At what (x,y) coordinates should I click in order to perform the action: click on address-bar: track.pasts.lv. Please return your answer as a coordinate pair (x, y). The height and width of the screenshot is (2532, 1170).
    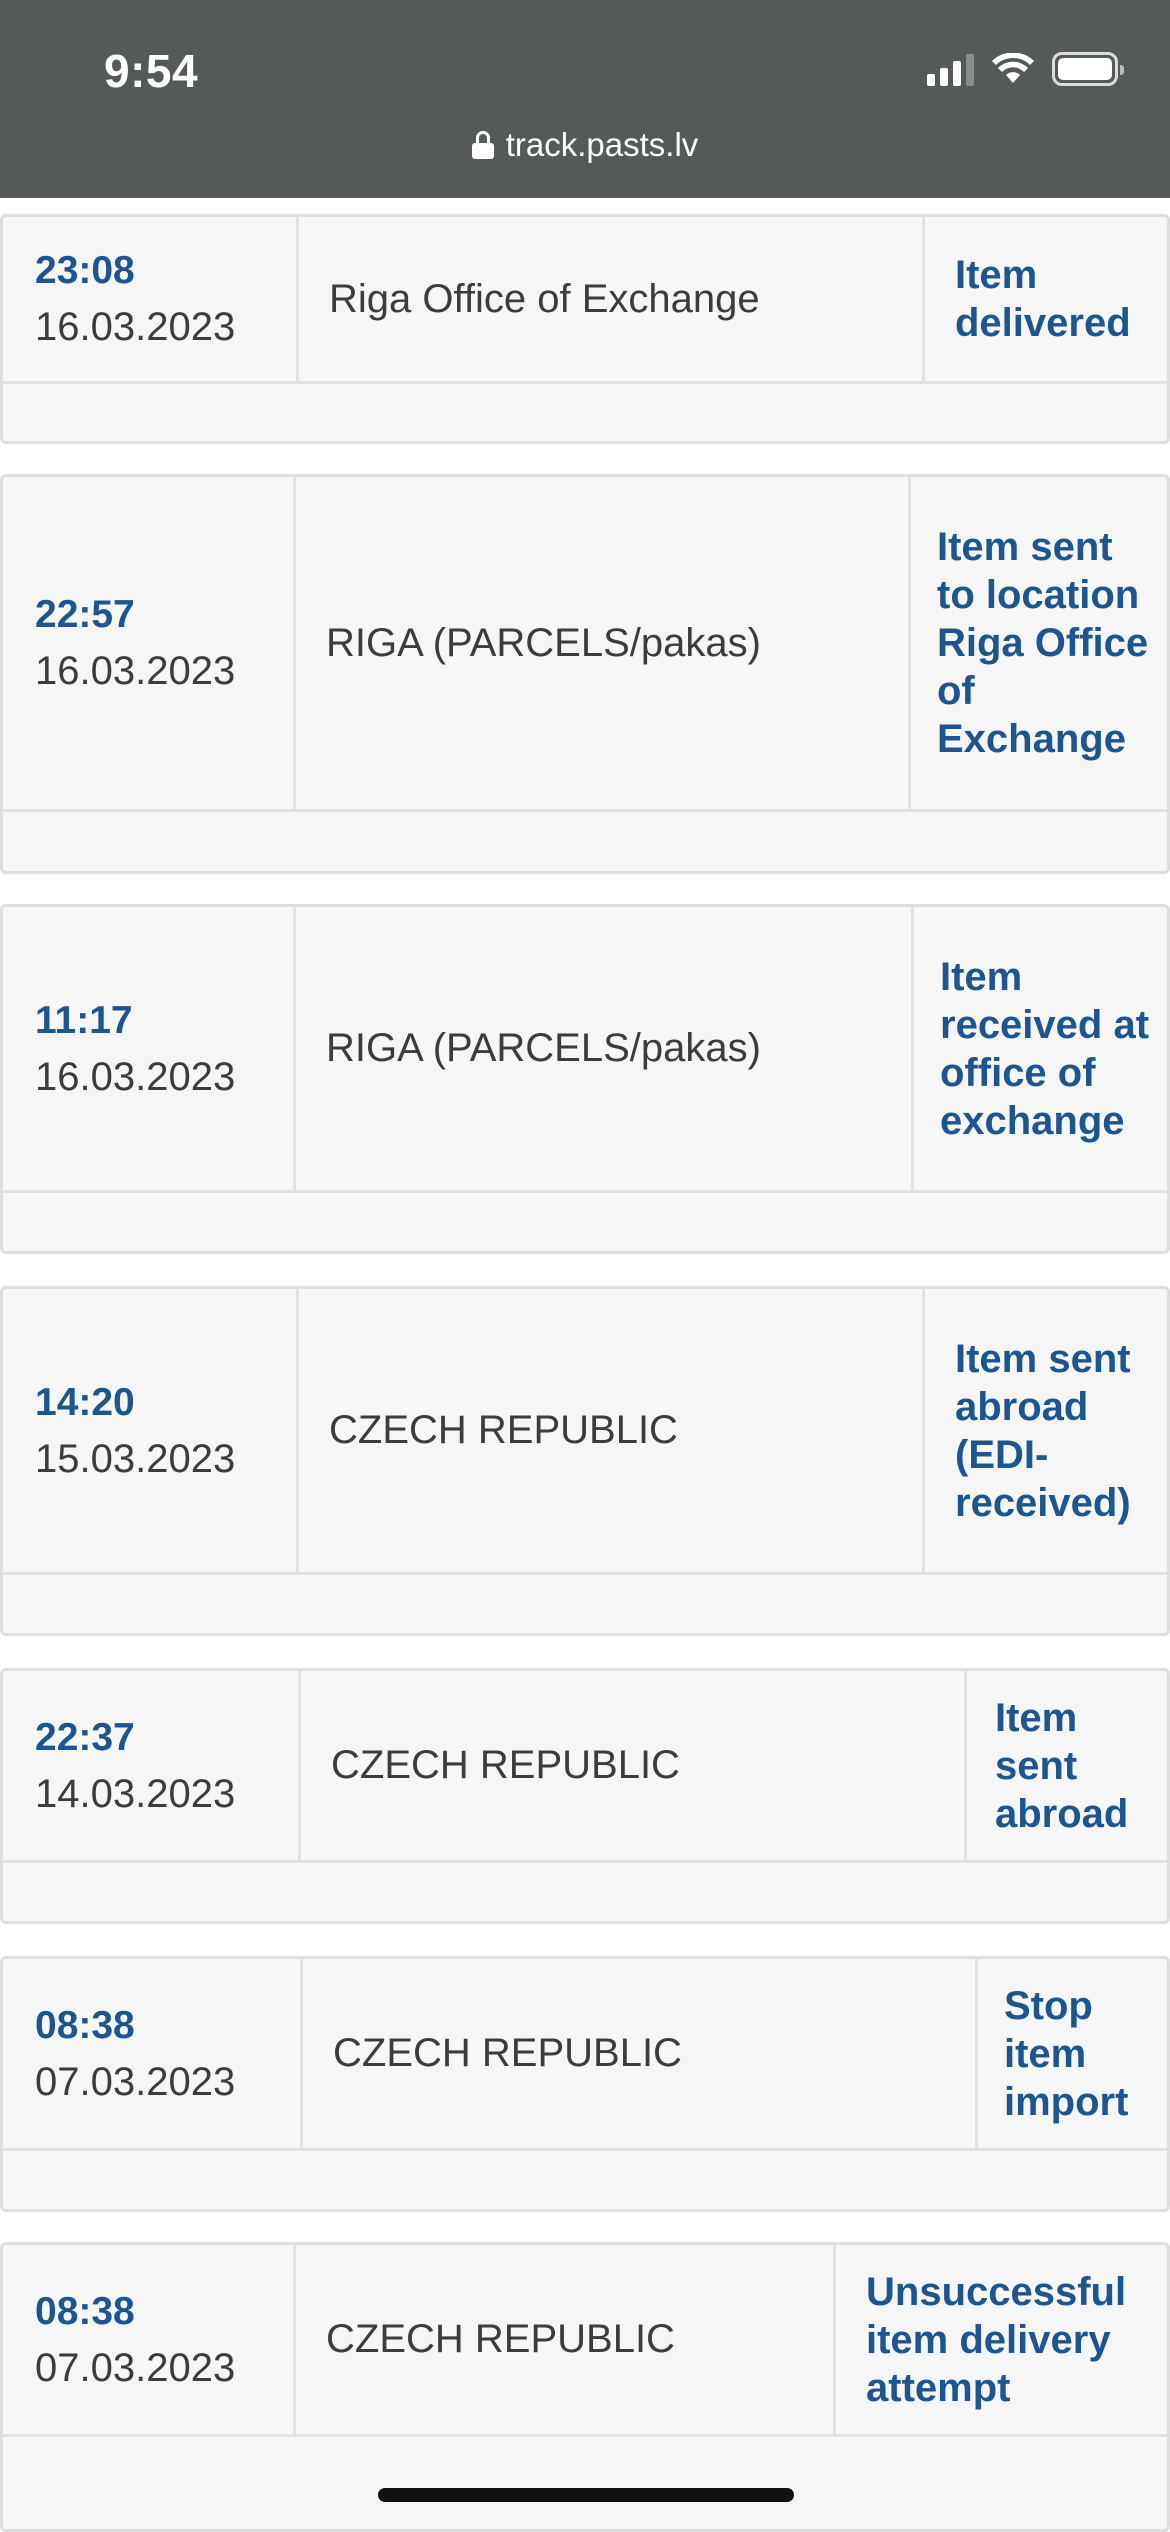
    Looking at the image, I should click on (585, 145).